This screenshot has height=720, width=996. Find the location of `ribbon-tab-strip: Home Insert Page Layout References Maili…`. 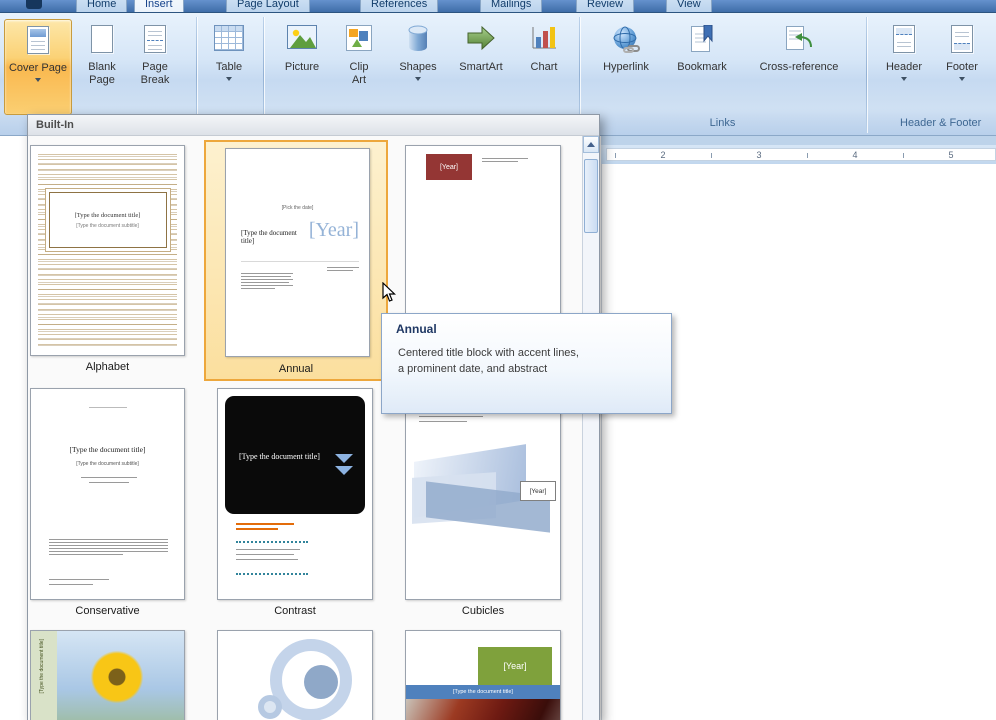

ribbon-tab-strip: Home Insert Page Layout References Maili… is located at coordinates (498, 6).